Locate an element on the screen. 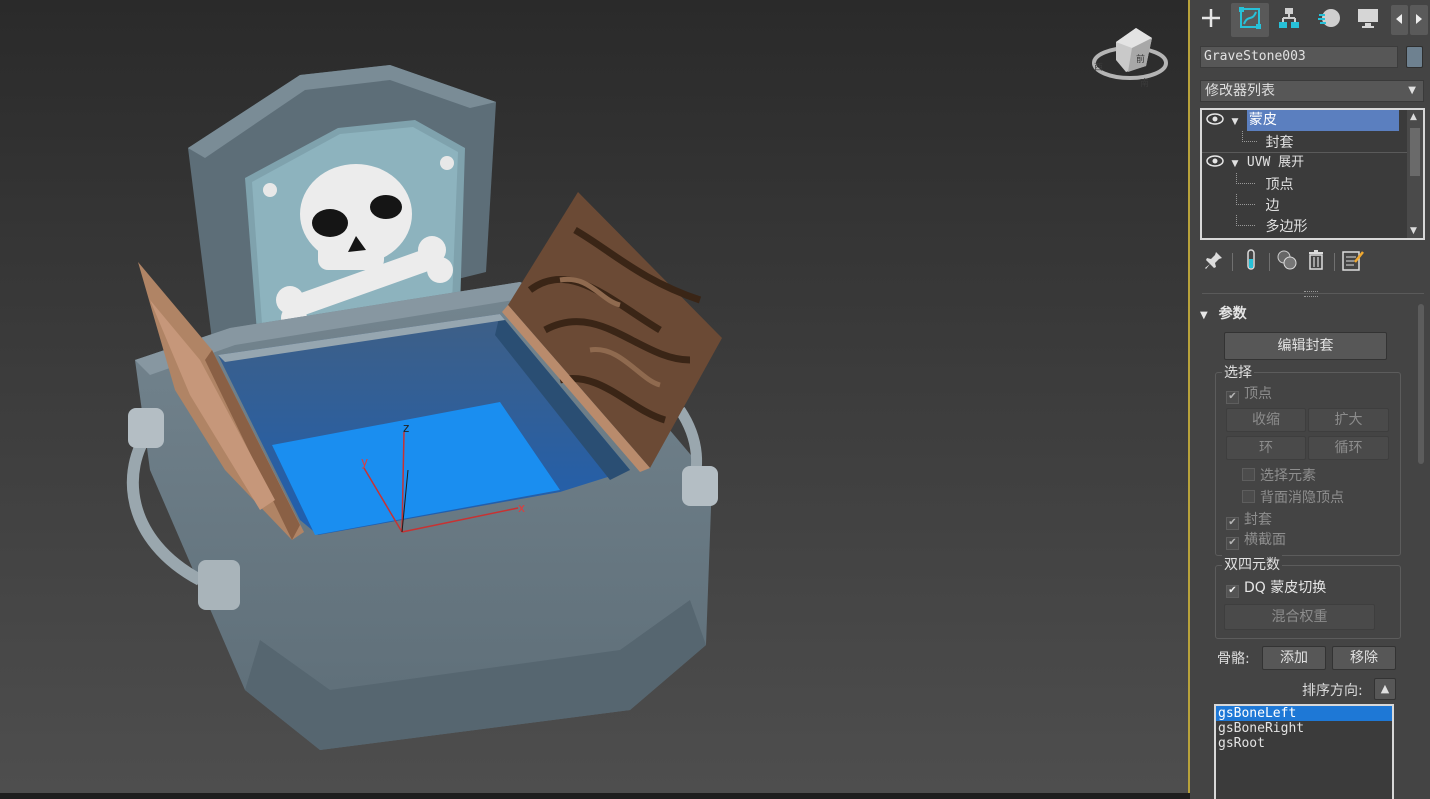  modify-tab is located at coordinates (1250, 20).